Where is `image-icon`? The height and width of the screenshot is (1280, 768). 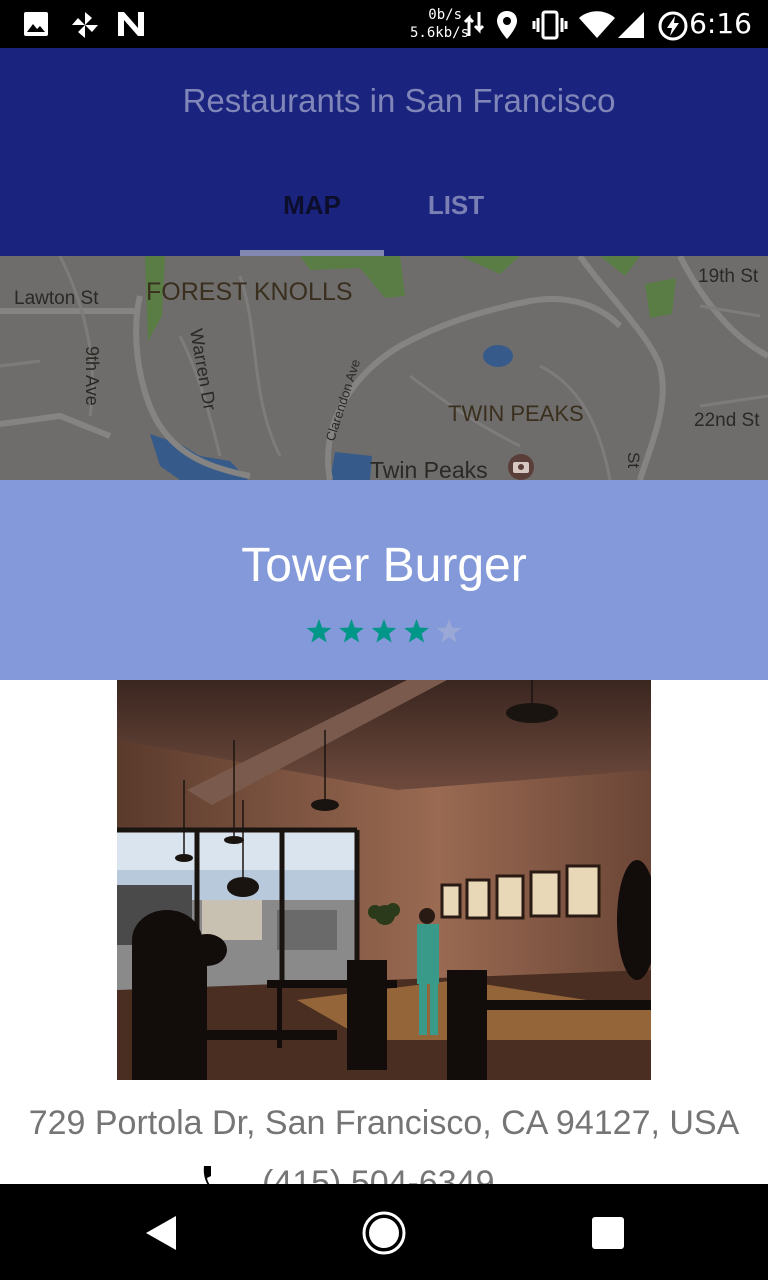 image-icon is located at coordinates (36, 26).